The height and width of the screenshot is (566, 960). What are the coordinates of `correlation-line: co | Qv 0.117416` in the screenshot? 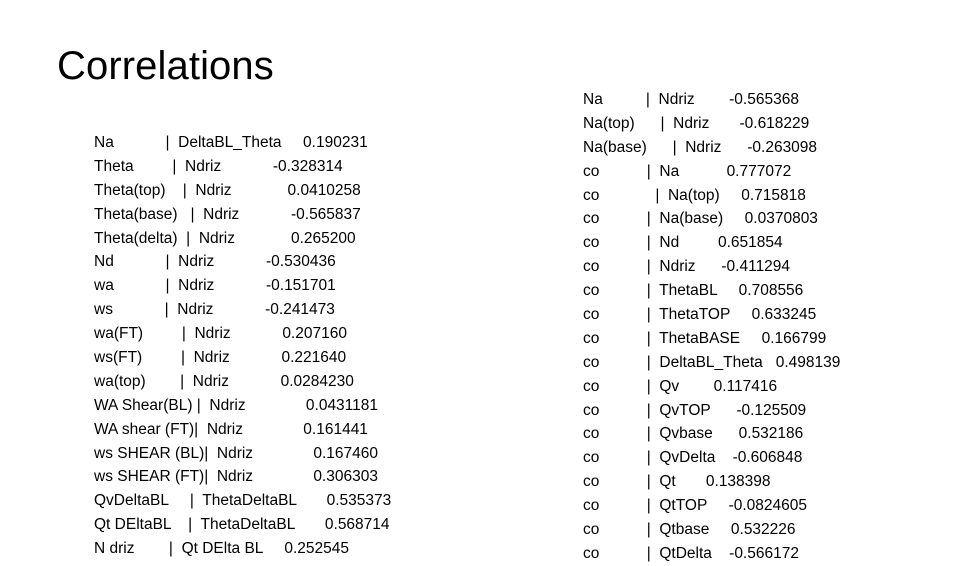 It's located at (680, 386).